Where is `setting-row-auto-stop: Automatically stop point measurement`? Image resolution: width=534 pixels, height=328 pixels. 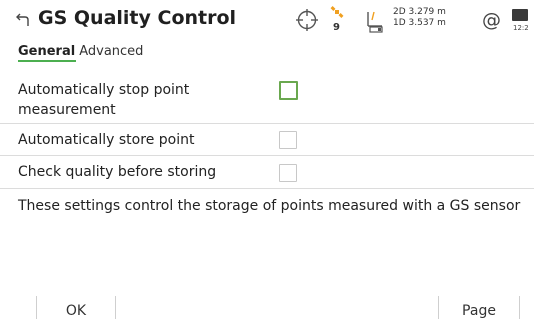 setting-row-auto-stop: Automatically stop point measurement is located at coordinates (267, 99).